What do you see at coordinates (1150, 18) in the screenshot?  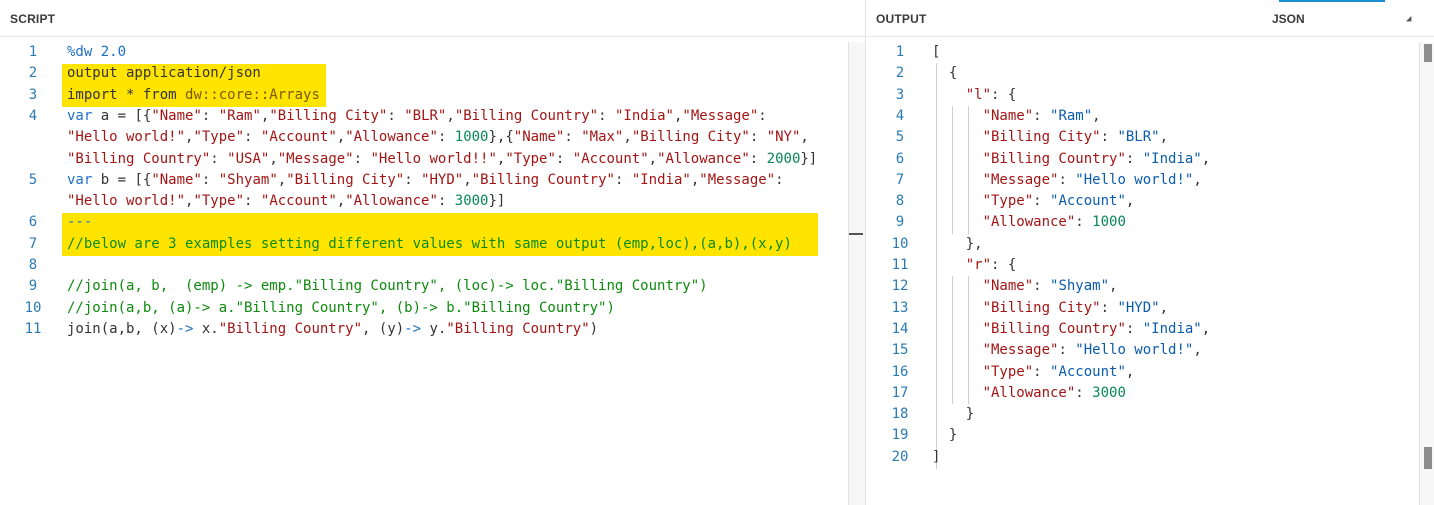 I see `output-panel-header: OUTPUT JSON ◢` at bounding box center [1150, 18].